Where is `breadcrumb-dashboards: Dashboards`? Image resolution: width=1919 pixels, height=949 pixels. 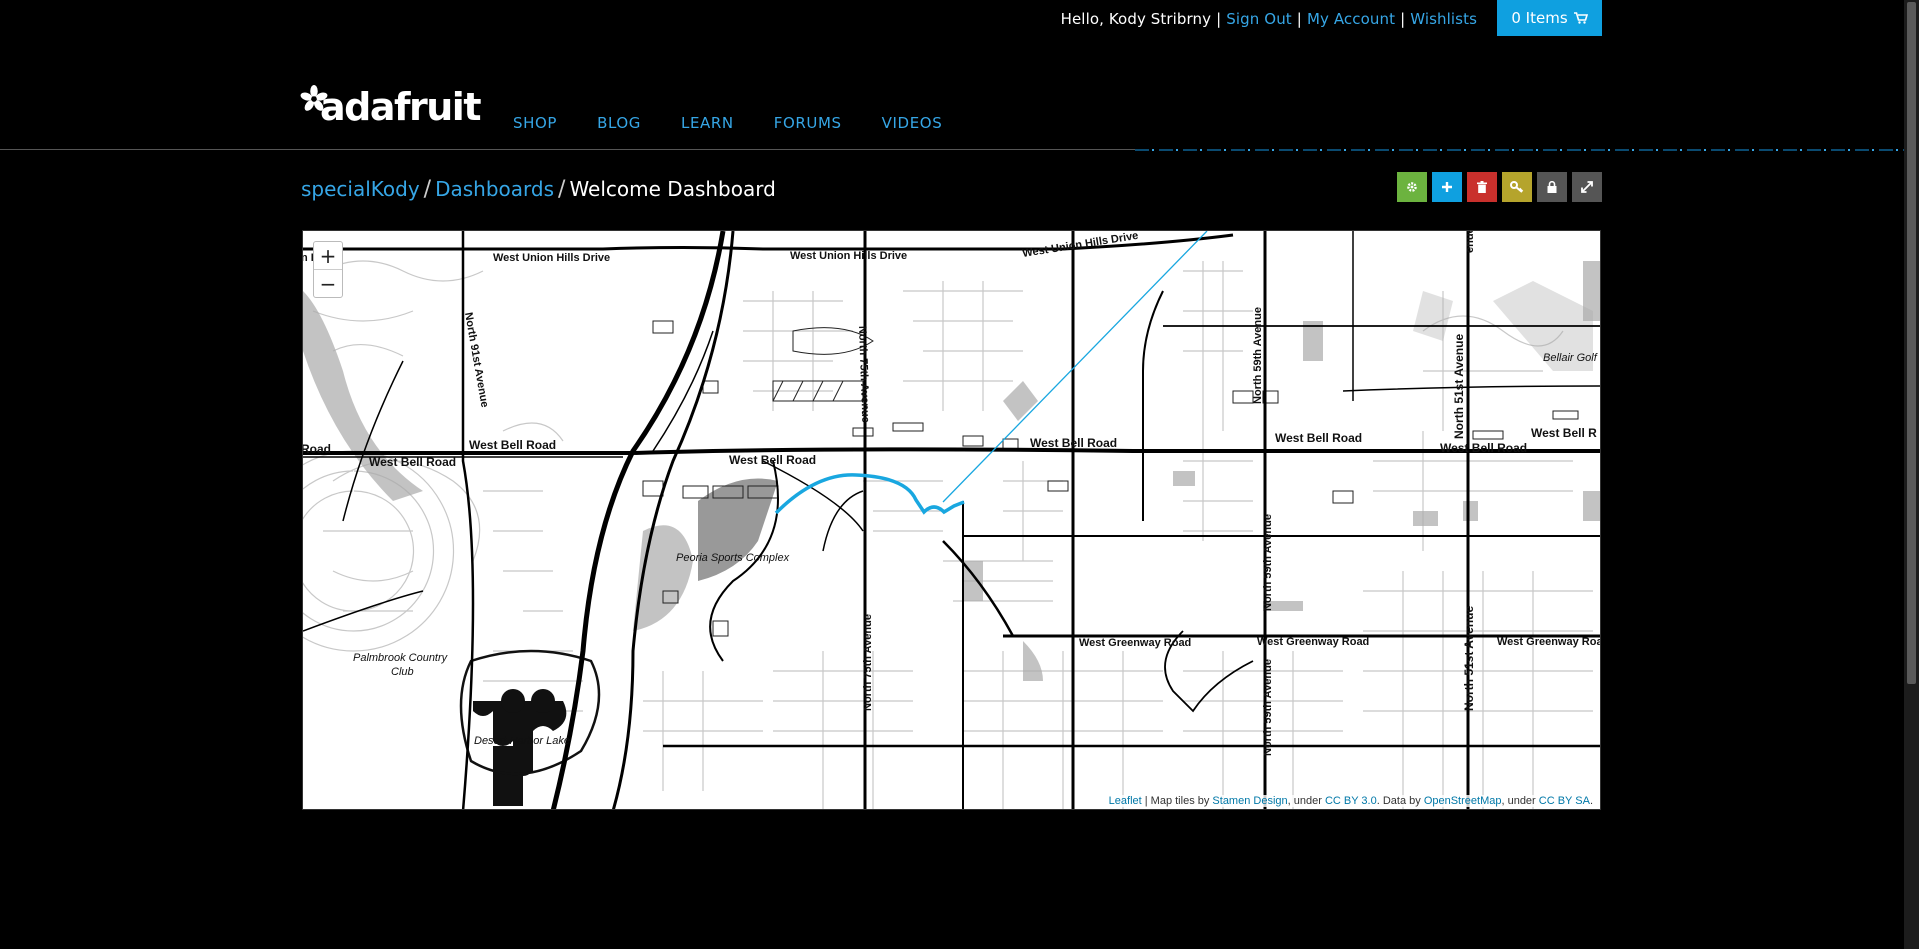
breadcrumb-dashboards: Dashboards is located at coordinates (494, 189).